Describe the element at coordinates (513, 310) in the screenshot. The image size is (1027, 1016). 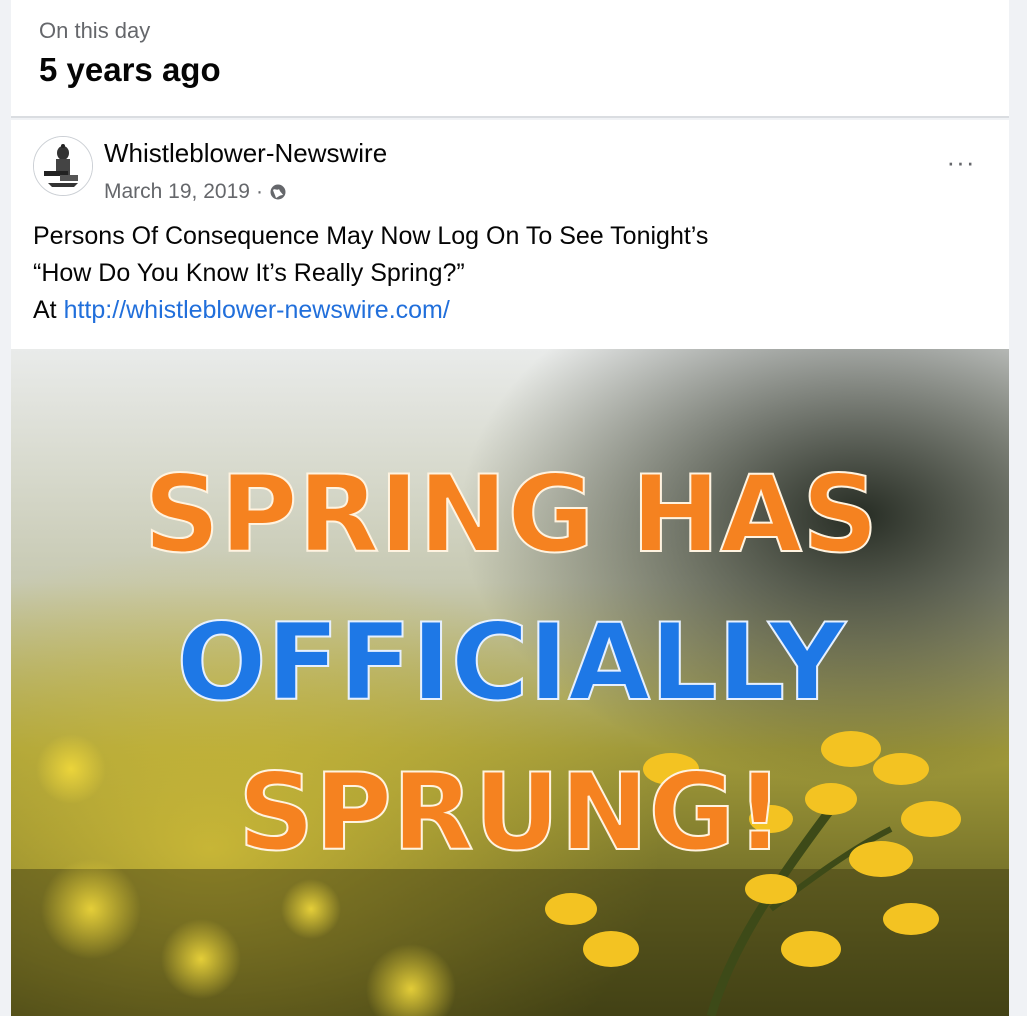
I see `post-text-line3: At http://whistleblower-newswire.com/` at that location.